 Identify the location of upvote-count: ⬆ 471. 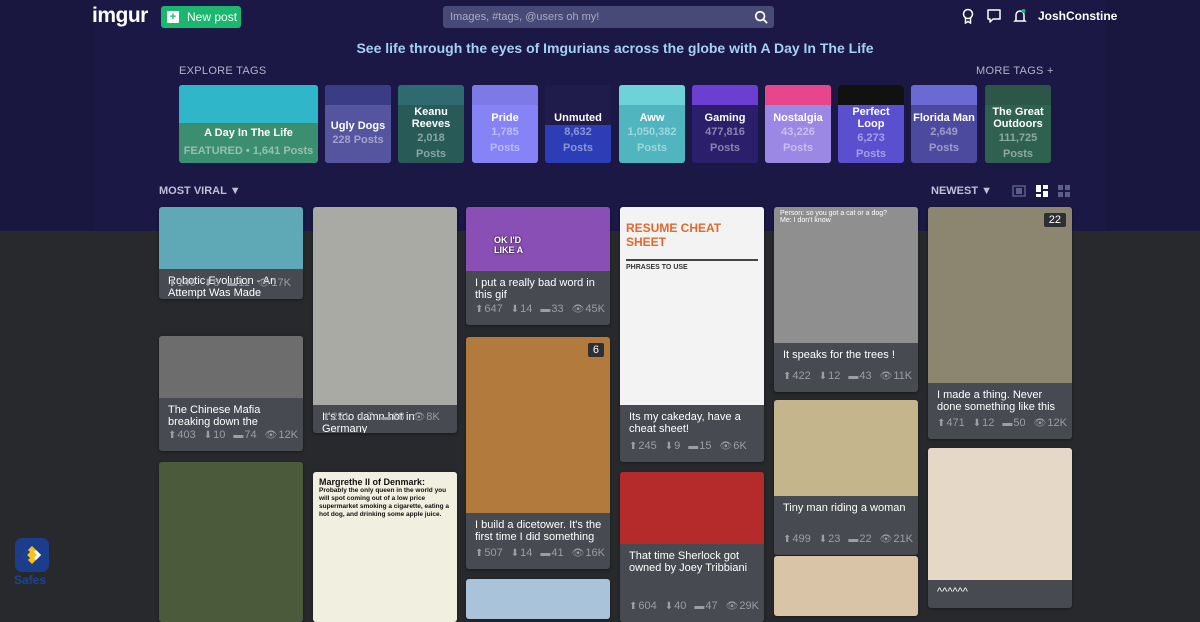
(951, 423).